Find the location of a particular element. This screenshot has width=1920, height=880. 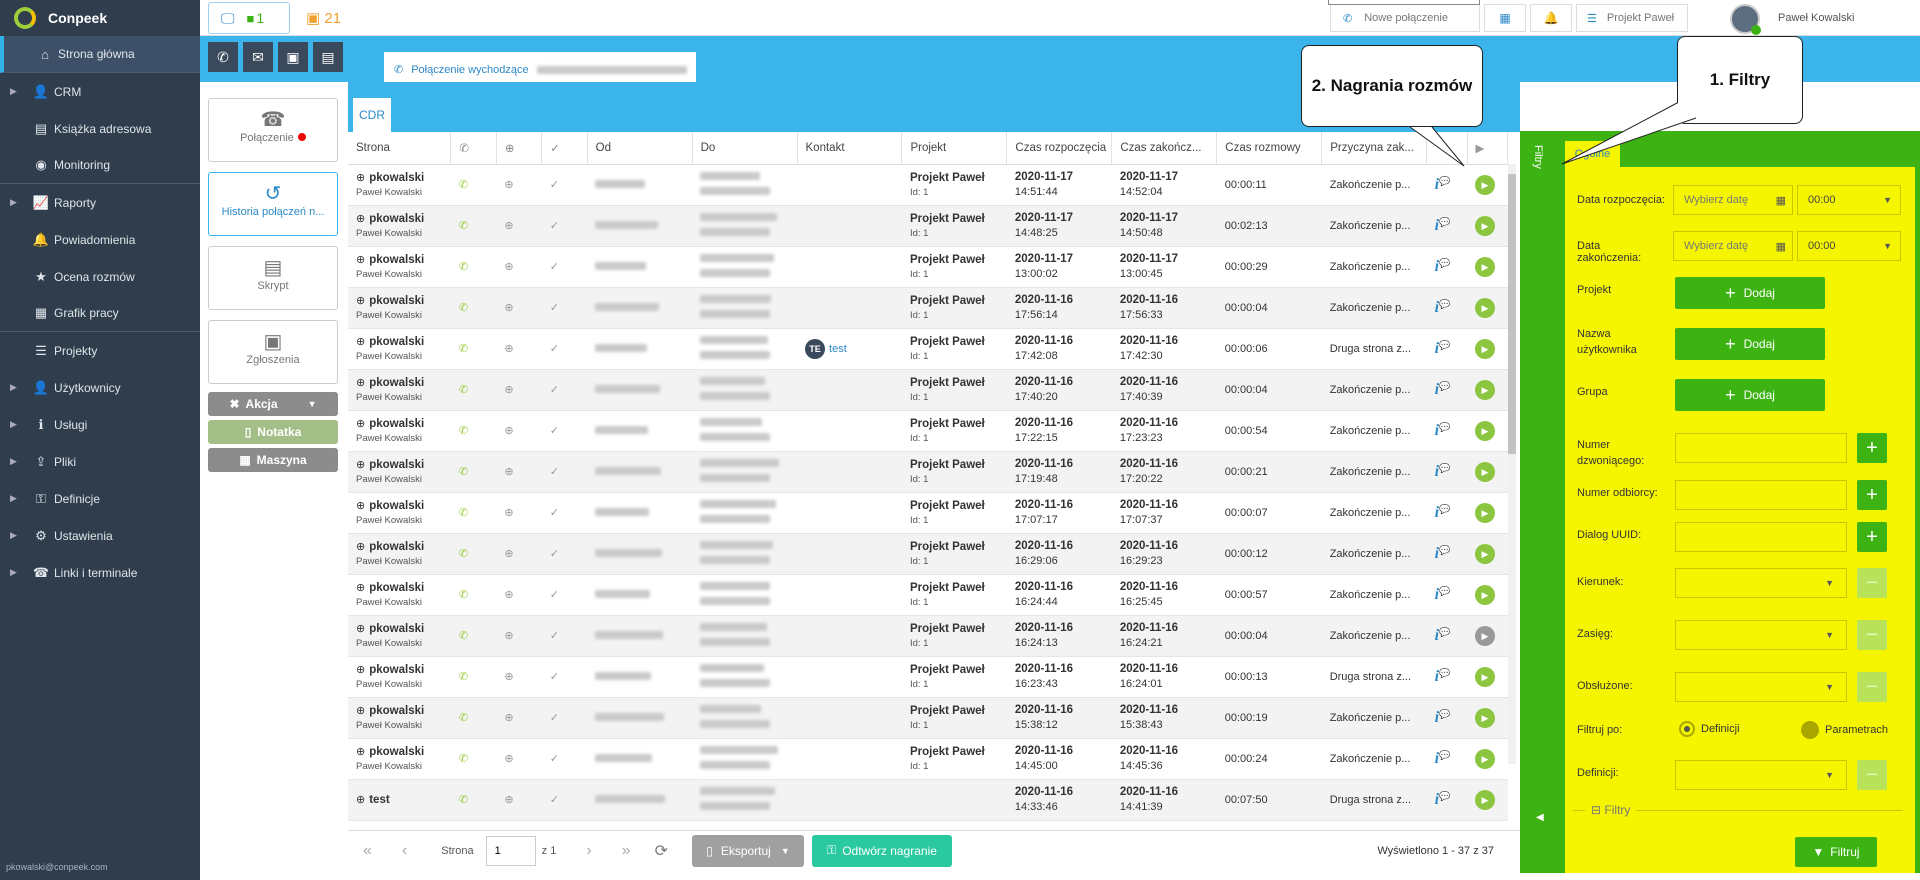

avatar is located at coordinates (1745, 19).